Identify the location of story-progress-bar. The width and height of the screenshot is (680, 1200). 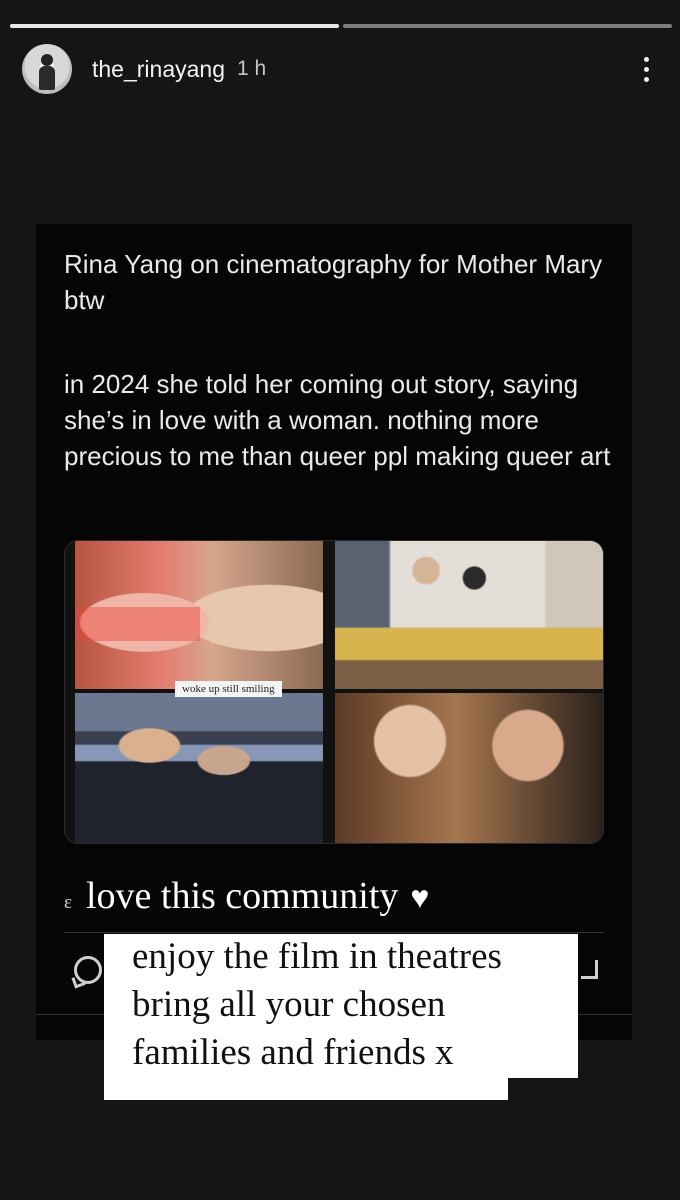
(341, 26).